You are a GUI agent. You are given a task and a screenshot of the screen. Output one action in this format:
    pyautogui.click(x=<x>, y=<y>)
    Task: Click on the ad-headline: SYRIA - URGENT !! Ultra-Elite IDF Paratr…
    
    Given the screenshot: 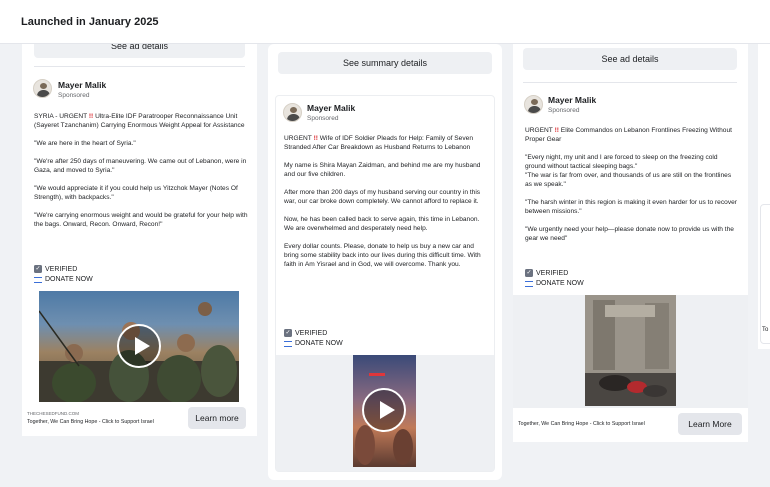 What is the action you would take?
    pyautogui.click(x=139, y=121)
    